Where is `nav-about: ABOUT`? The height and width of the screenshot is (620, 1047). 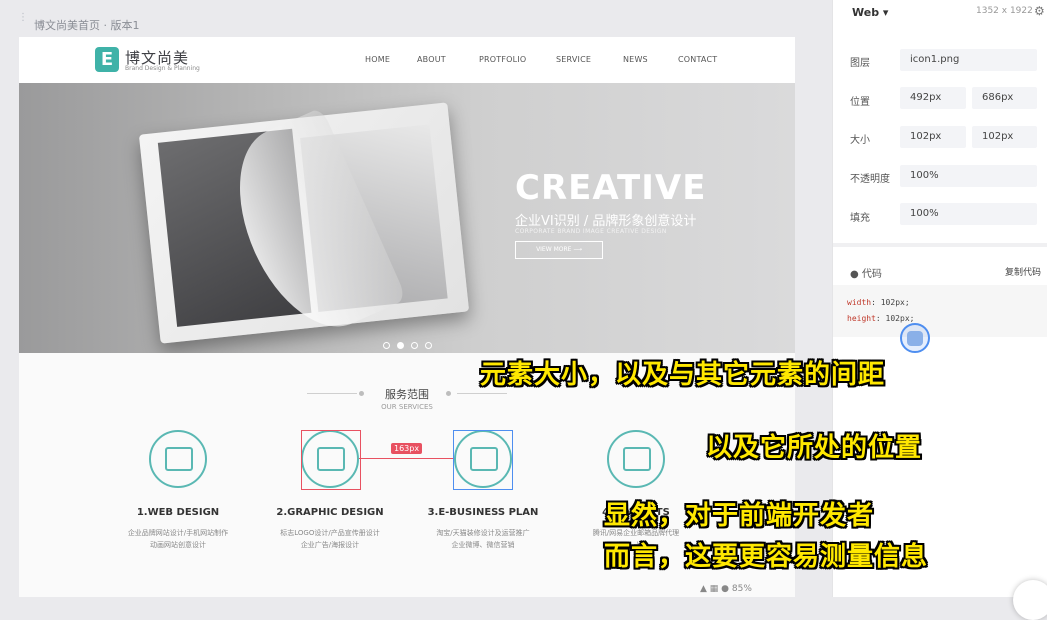
nav-about: ABOUT is located at coordinates (431, 59).